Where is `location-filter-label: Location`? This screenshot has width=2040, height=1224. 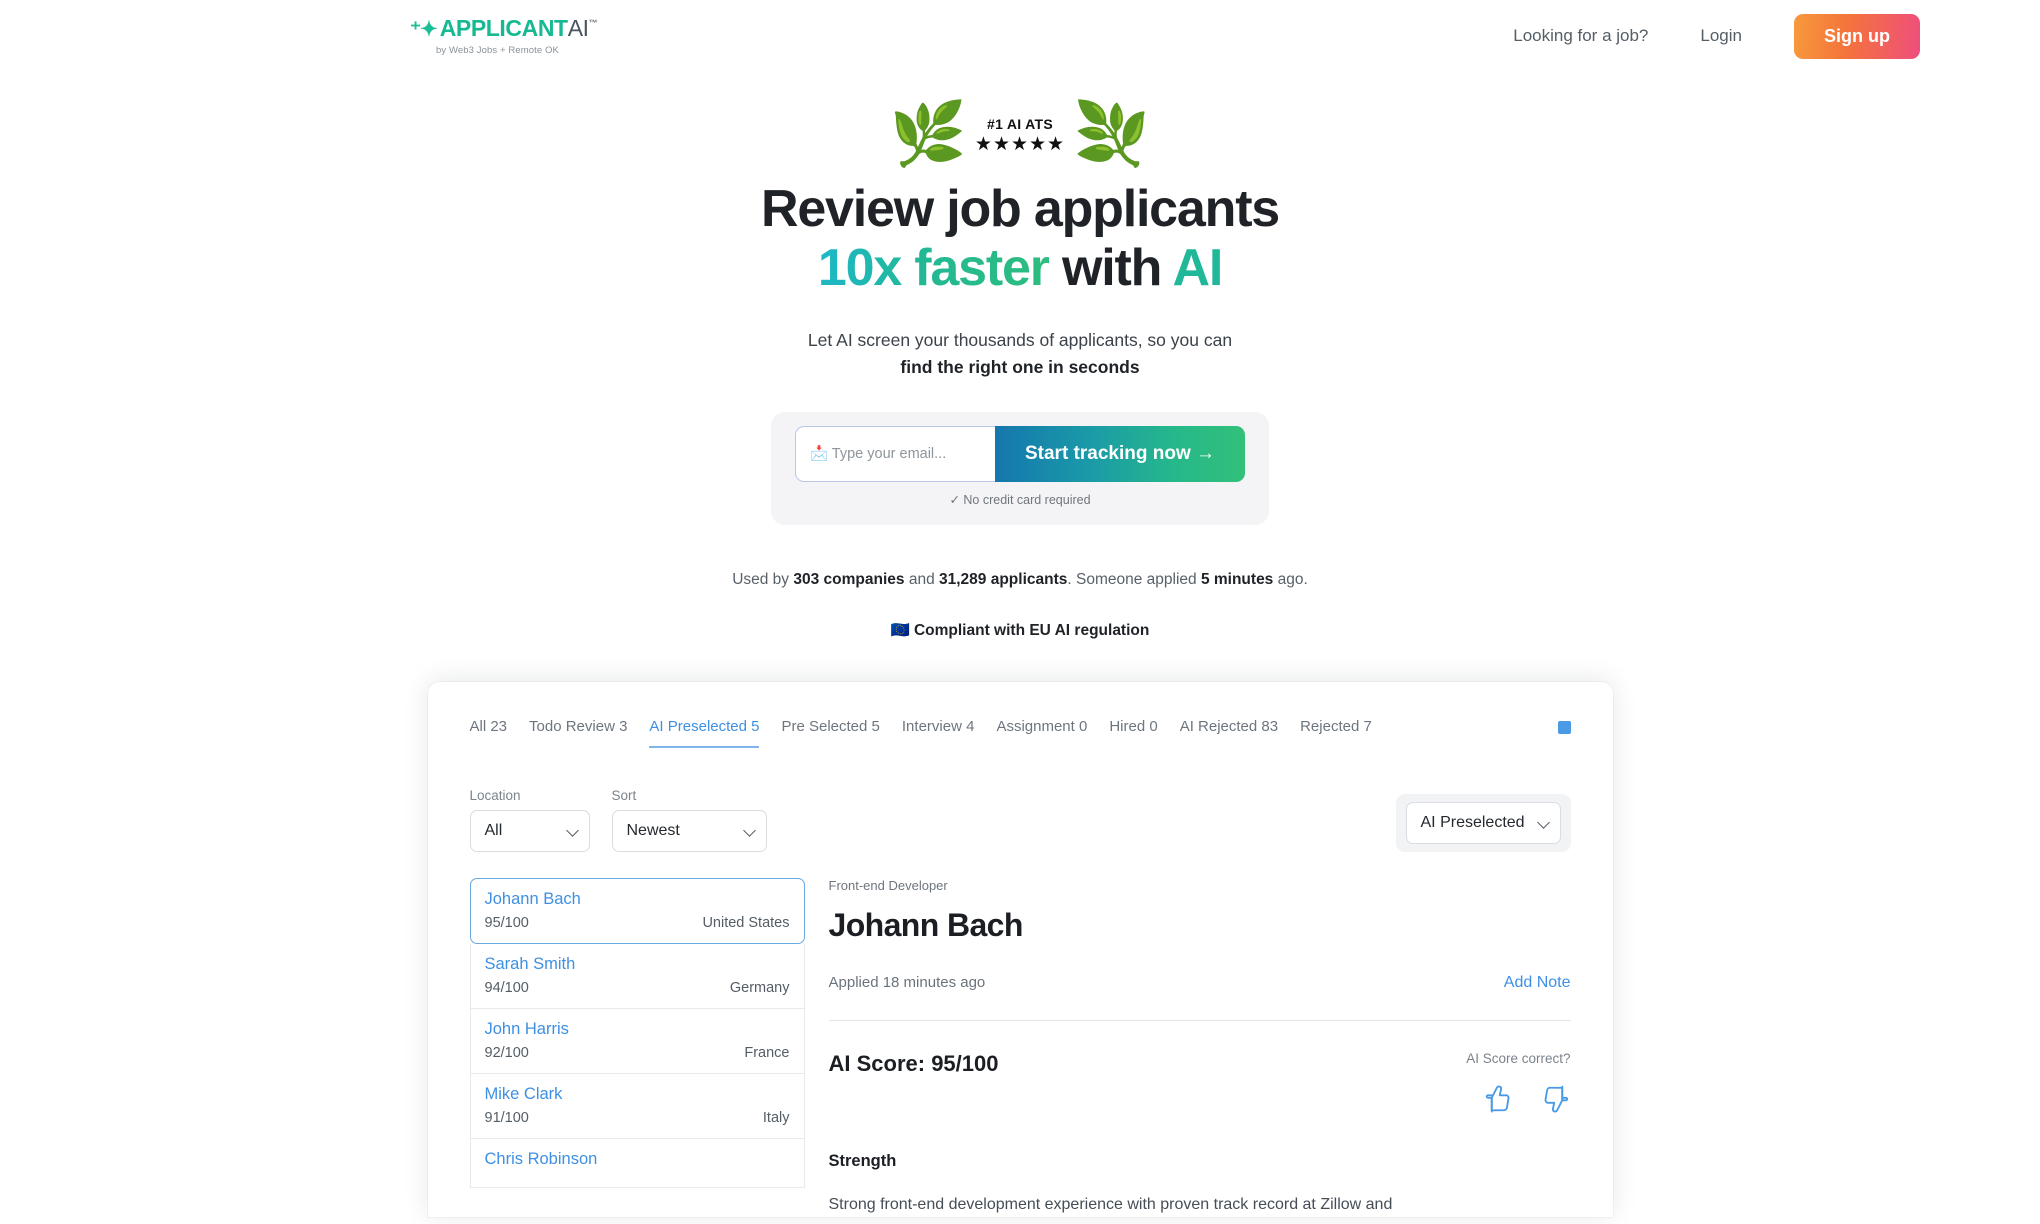 location-filter-label: Location is located at coordinates (495, 795).